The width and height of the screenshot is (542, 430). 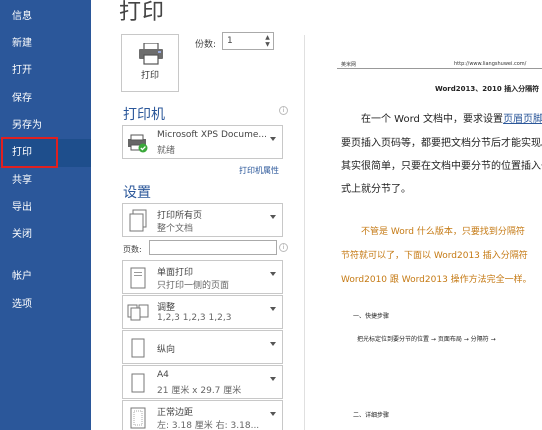 I want to click on preview-step-text: 把光标定位到要分节的位置 → 页面布局 → 分隔符 →, so click(x=426, y=339).